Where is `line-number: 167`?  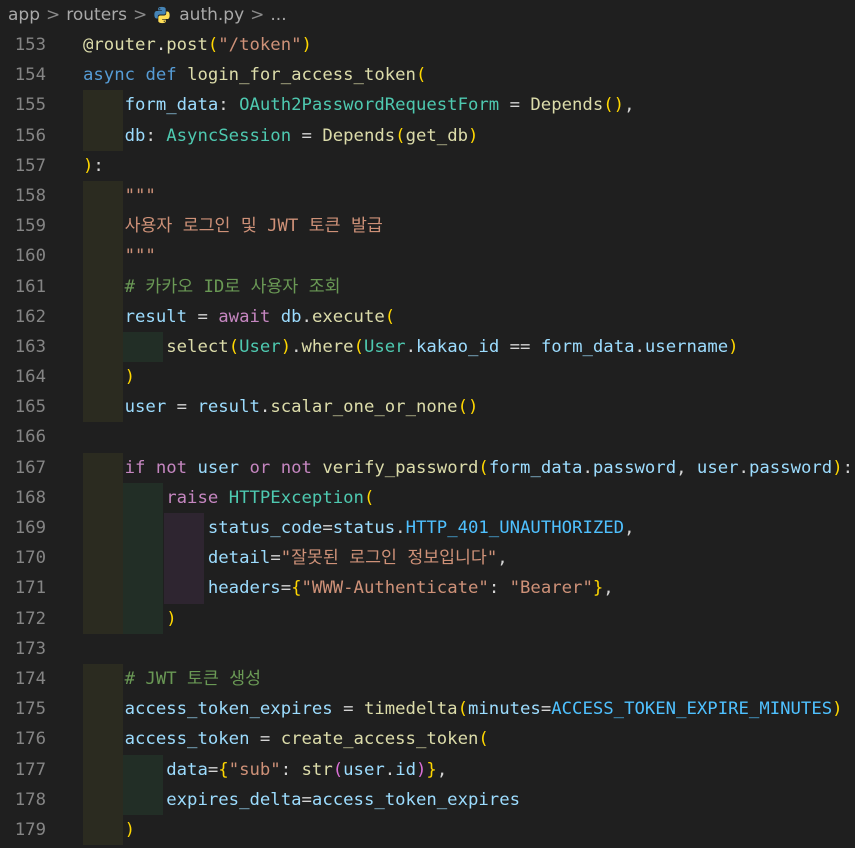 line-number: 167 is located at coordinates (30, 467).